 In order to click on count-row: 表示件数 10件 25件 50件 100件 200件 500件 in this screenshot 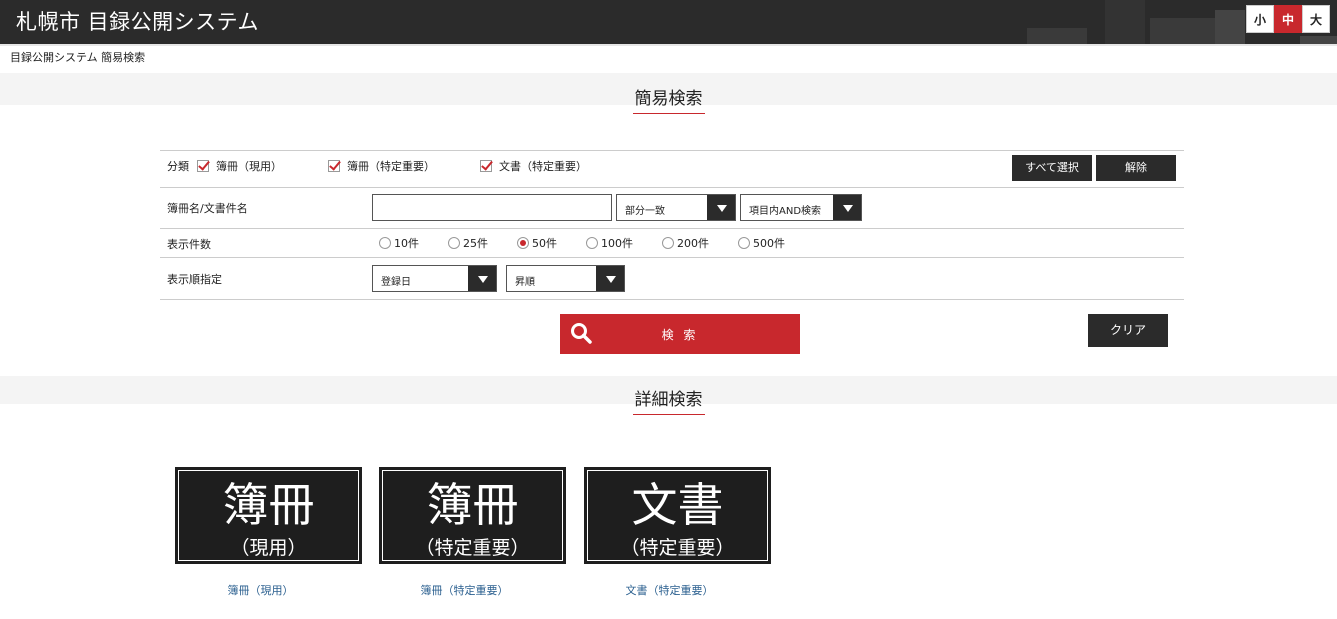, I will do `click(672, 243)`.